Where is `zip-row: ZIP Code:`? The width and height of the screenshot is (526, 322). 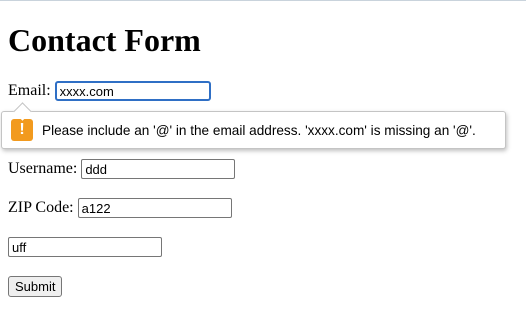
zip-row: ZIP Code: is located at coordinates (120, 208).